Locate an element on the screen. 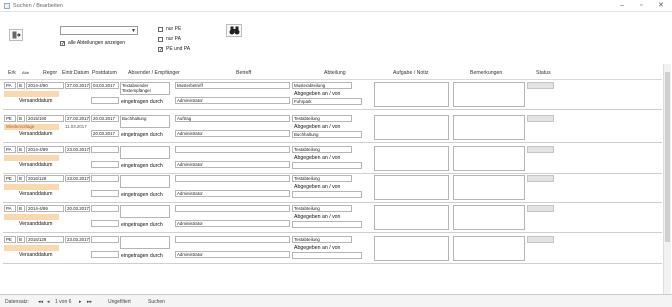 The width and height of the screenshot is (672, 307). minimize-button: – is located at coordinates (622, 6).